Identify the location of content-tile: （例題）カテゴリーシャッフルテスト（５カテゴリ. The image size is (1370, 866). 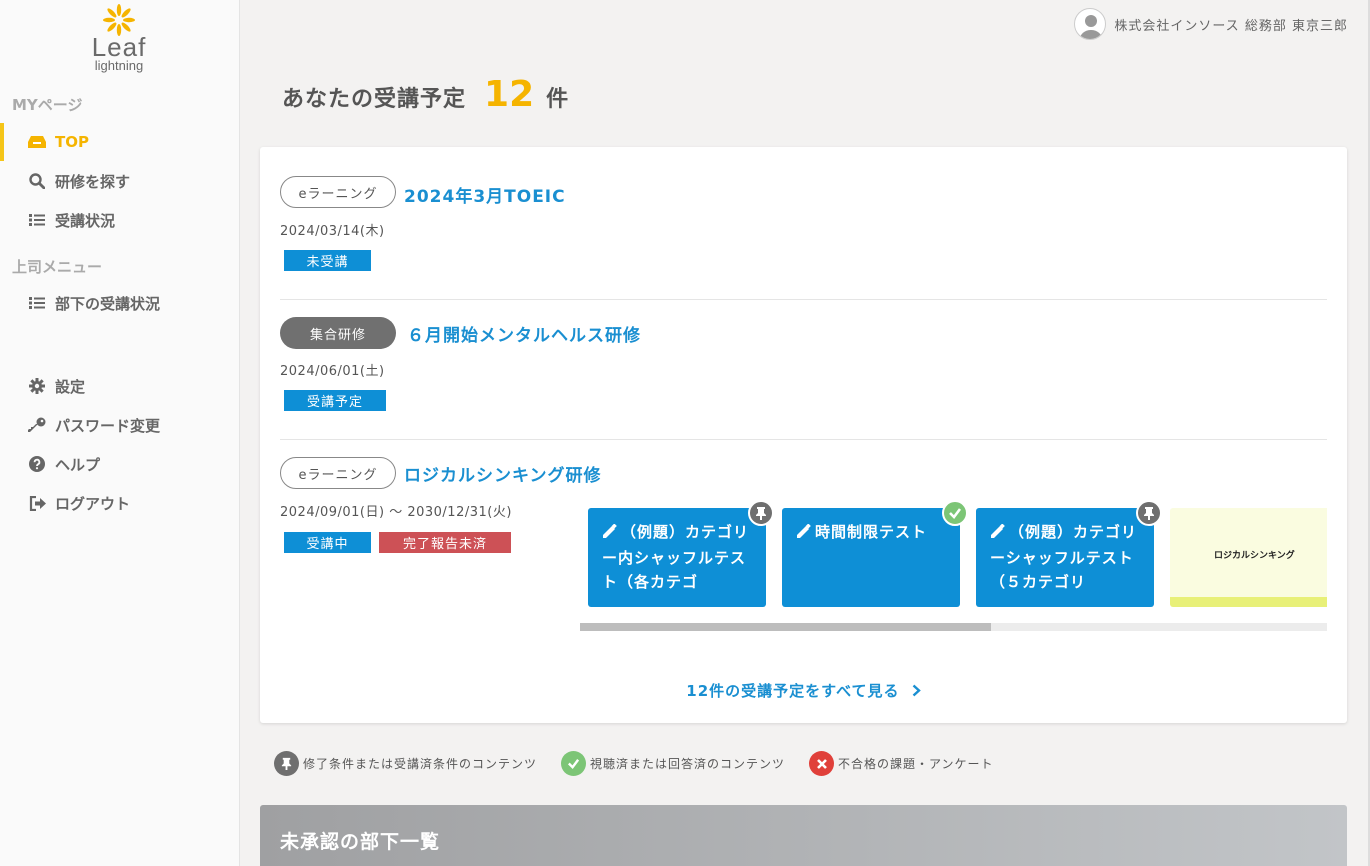
(1065, 557).